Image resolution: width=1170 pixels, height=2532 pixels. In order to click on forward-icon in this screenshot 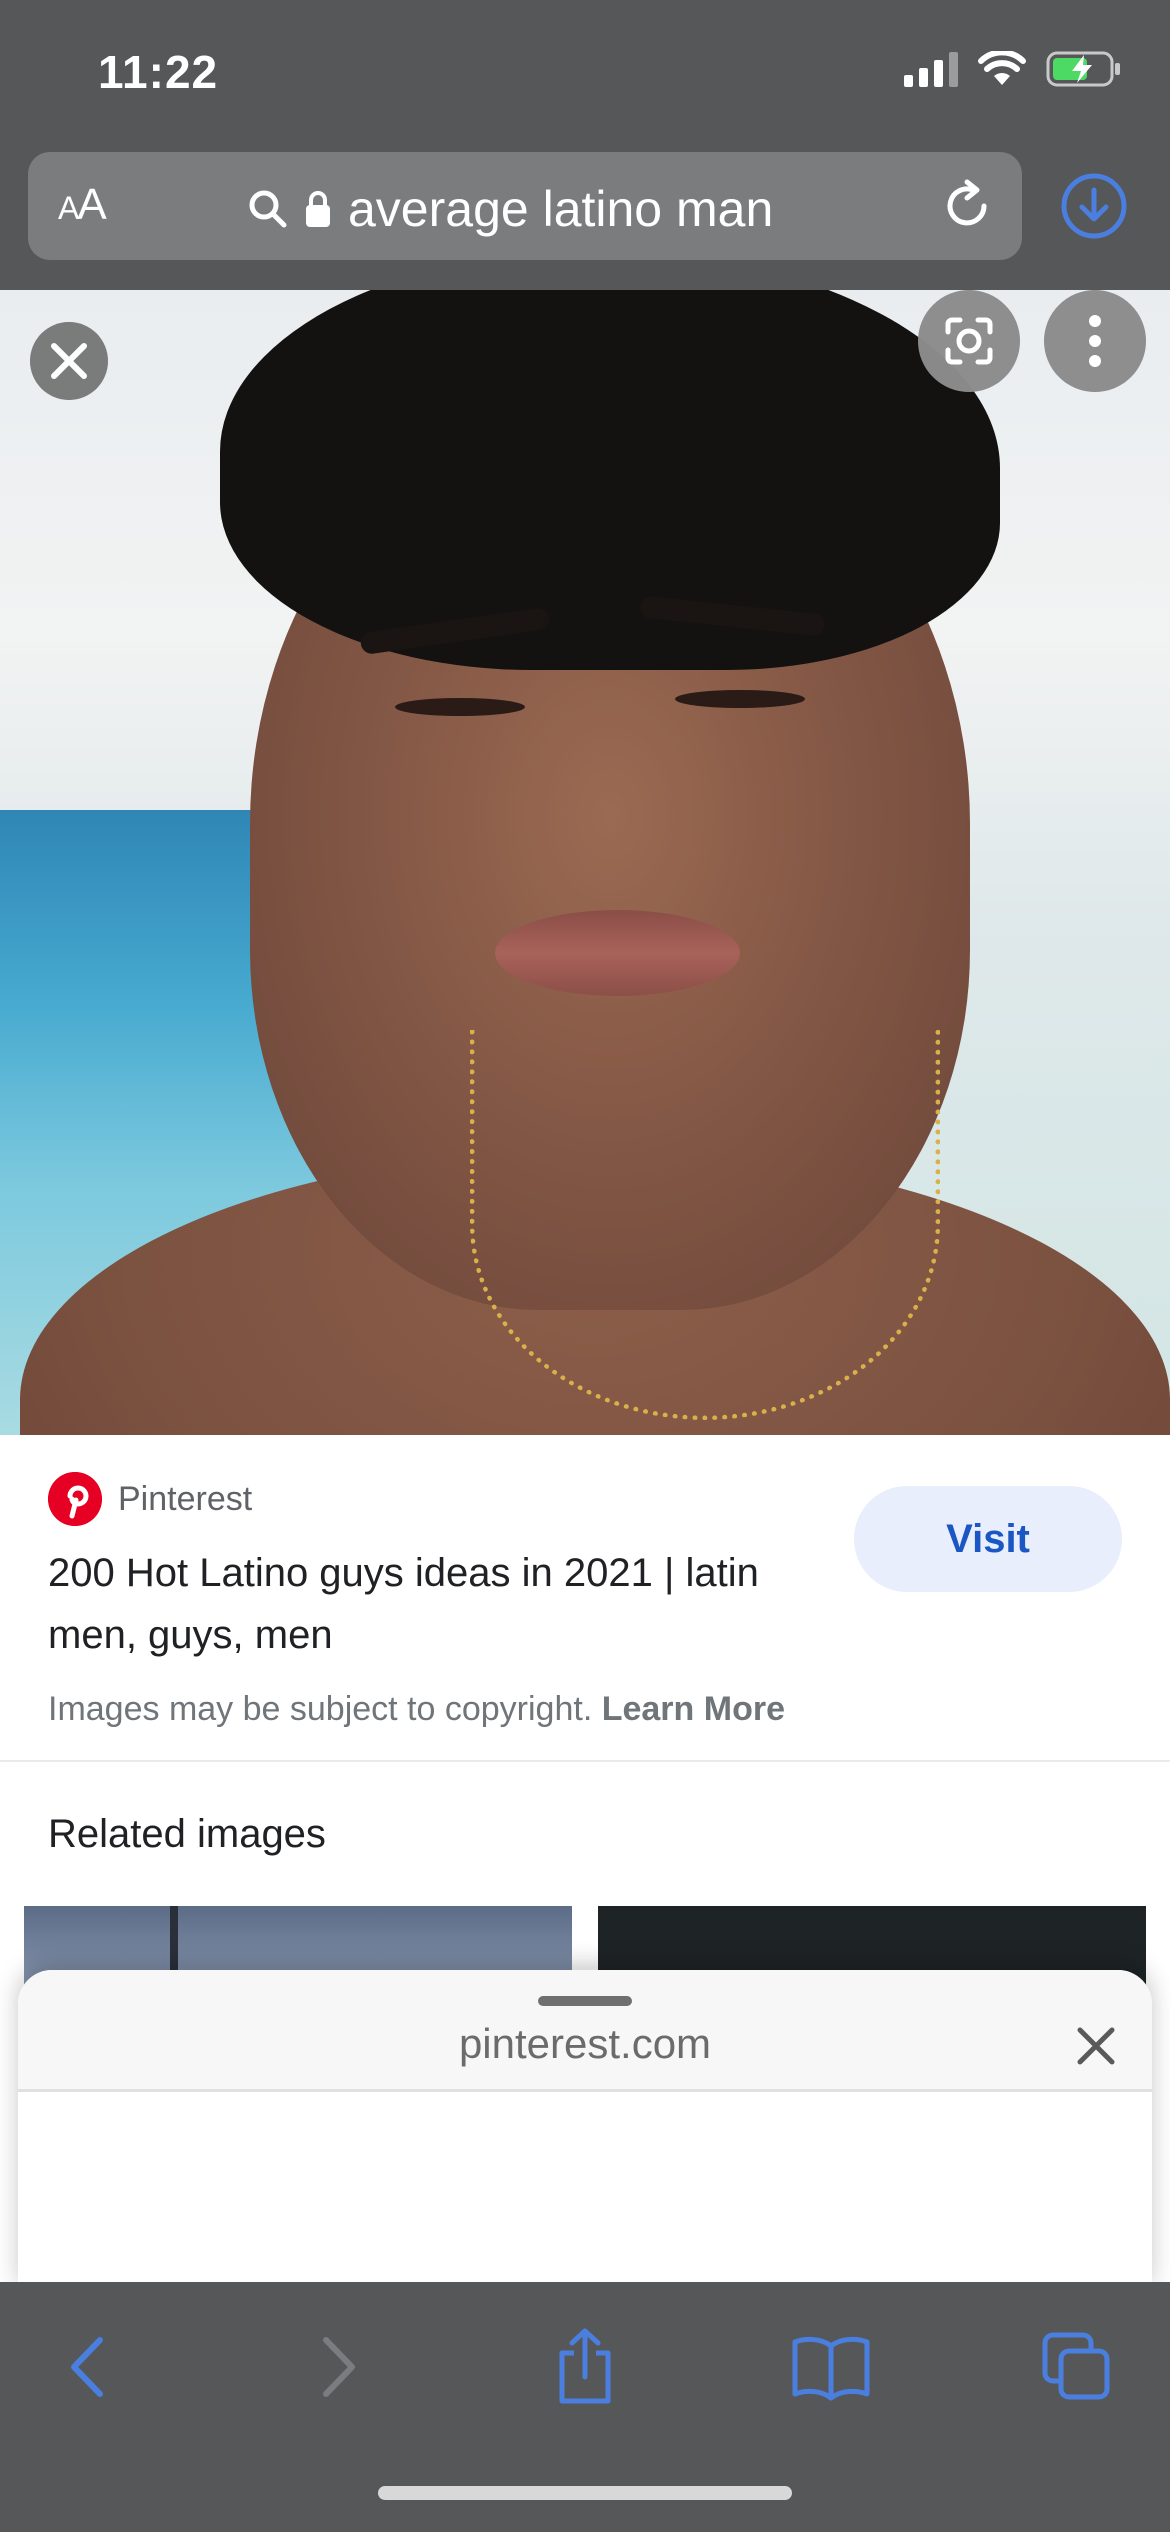, I will do `click(339, 2367)`.